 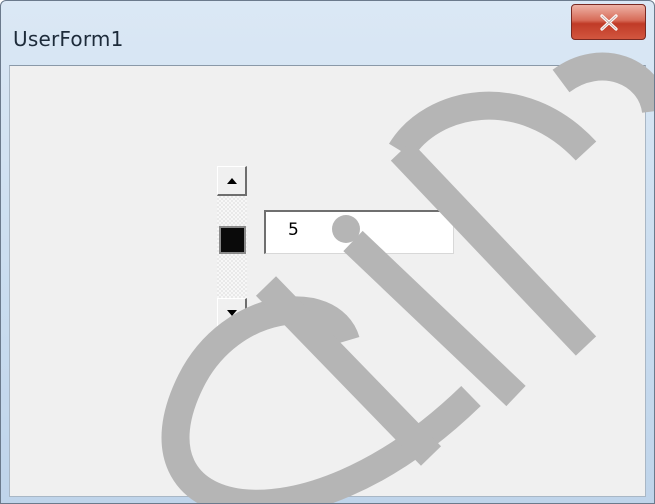 I want to click on close-button, so click(x=608, y=22).